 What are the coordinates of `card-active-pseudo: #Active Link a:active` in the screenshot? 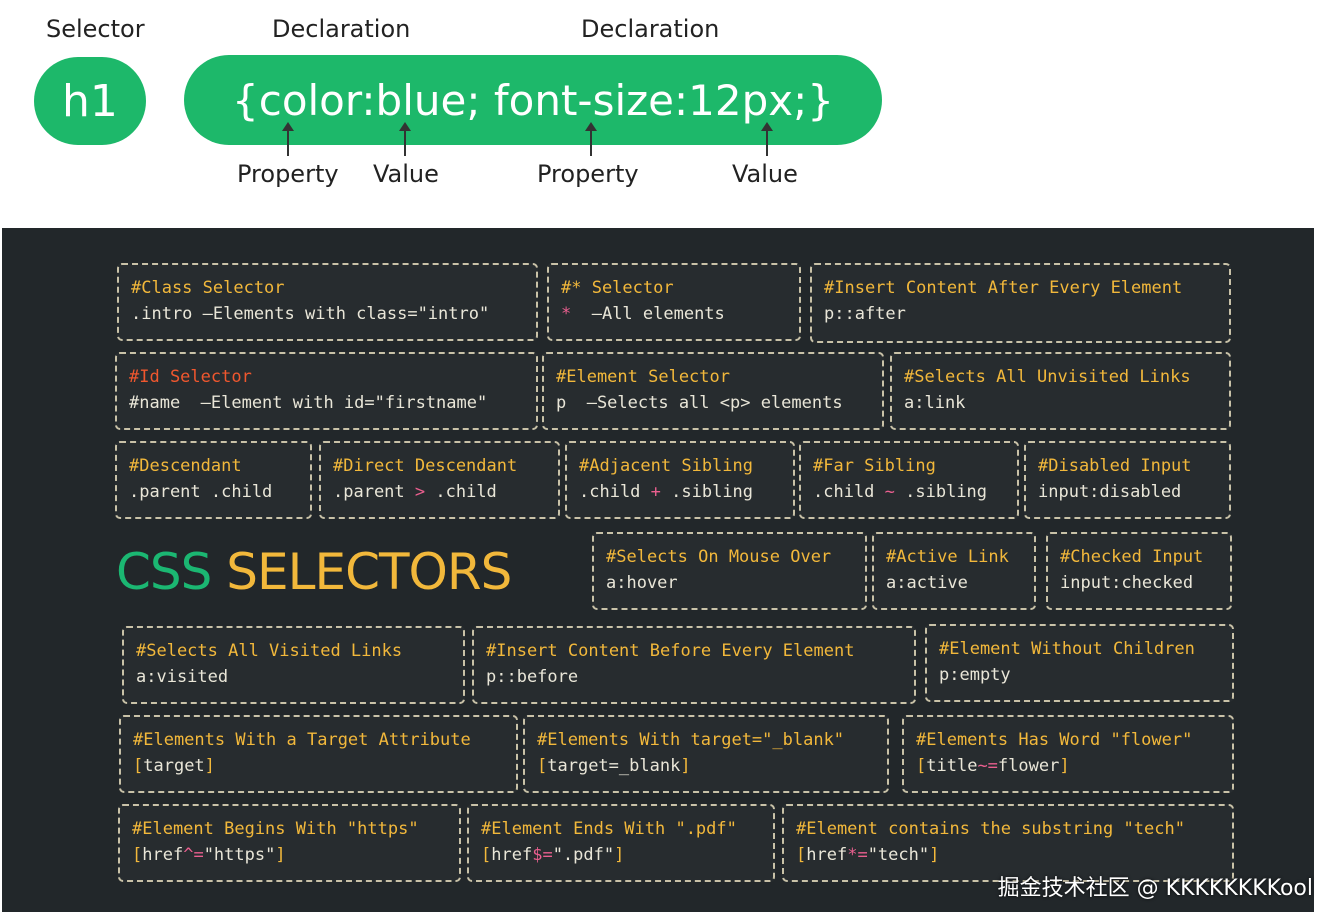 It's located at (954, 571).